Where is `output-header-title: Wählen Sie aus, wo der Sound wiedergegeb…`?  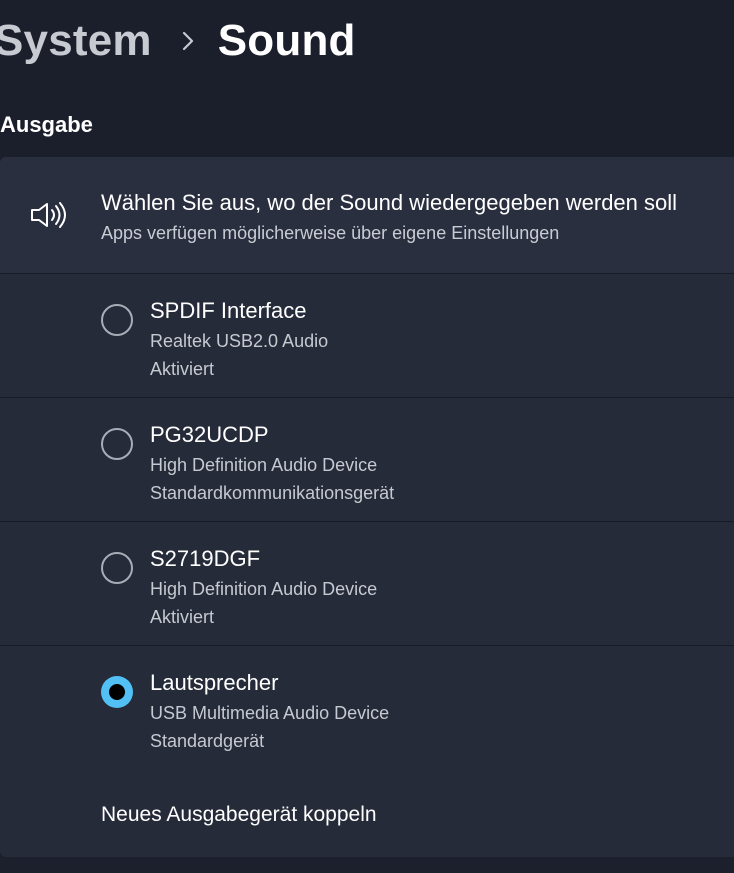
output-header-title: Wählen Sie aus, wo der Sound wiedergegeb… is located at coordinates (389, 202).